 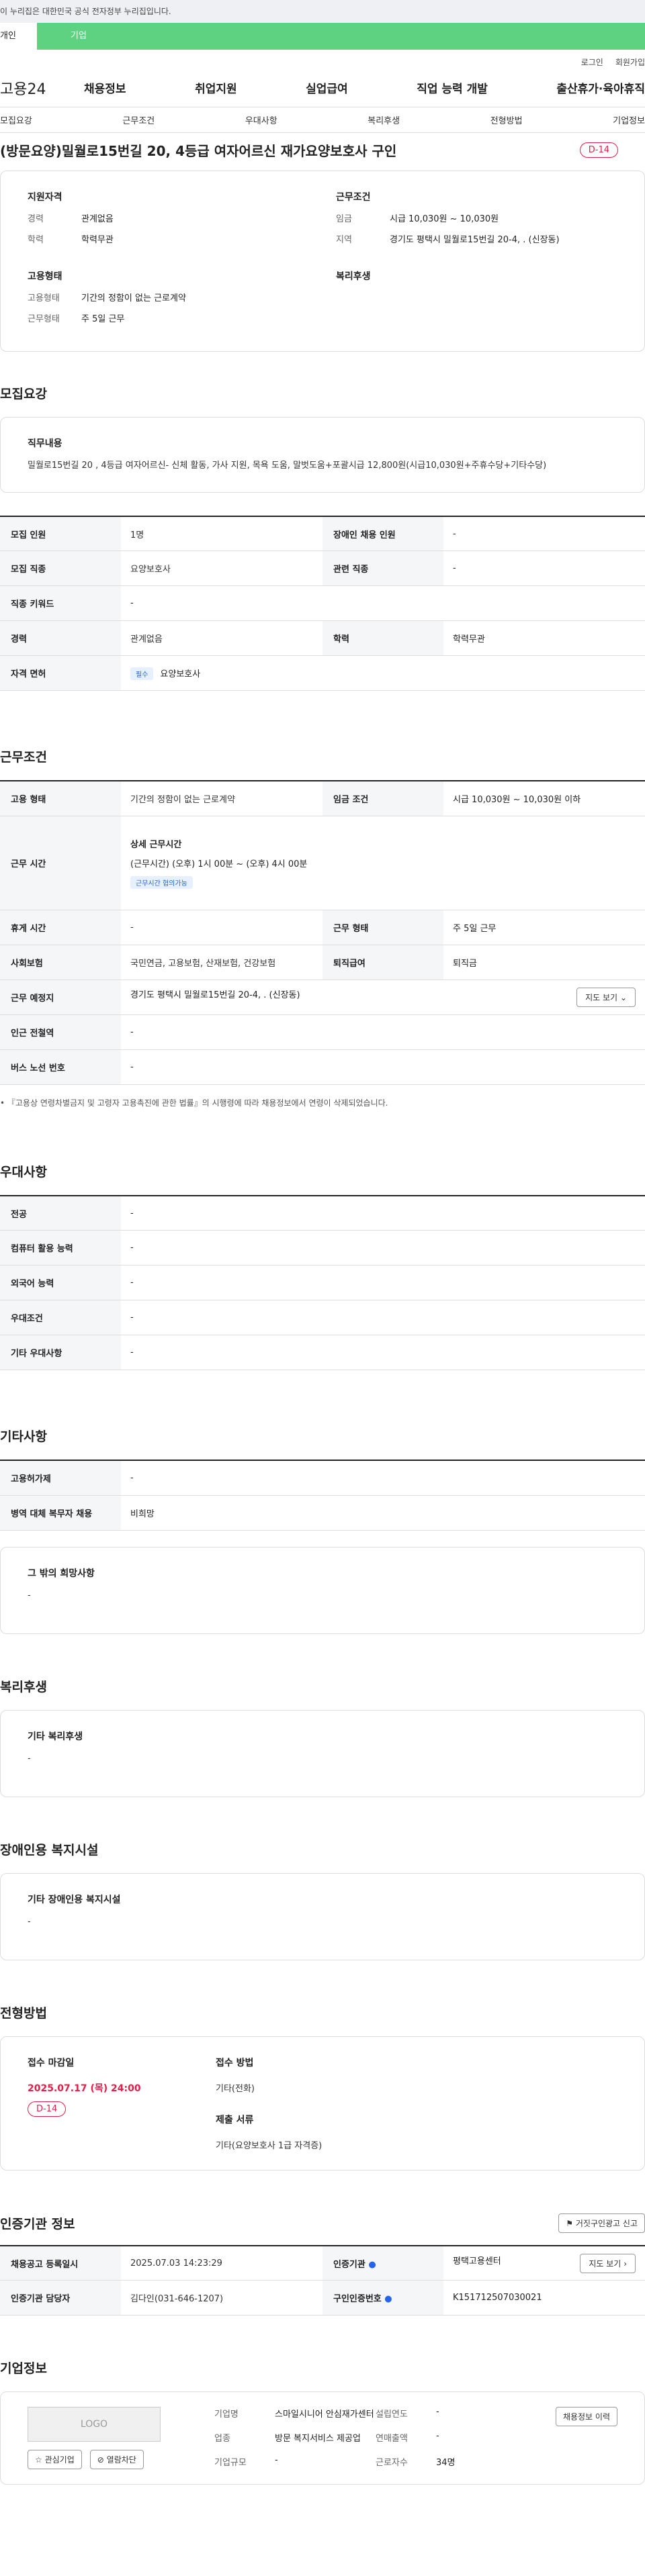 I want to click on tab-individual: 개인, so click(x=18, y=36).